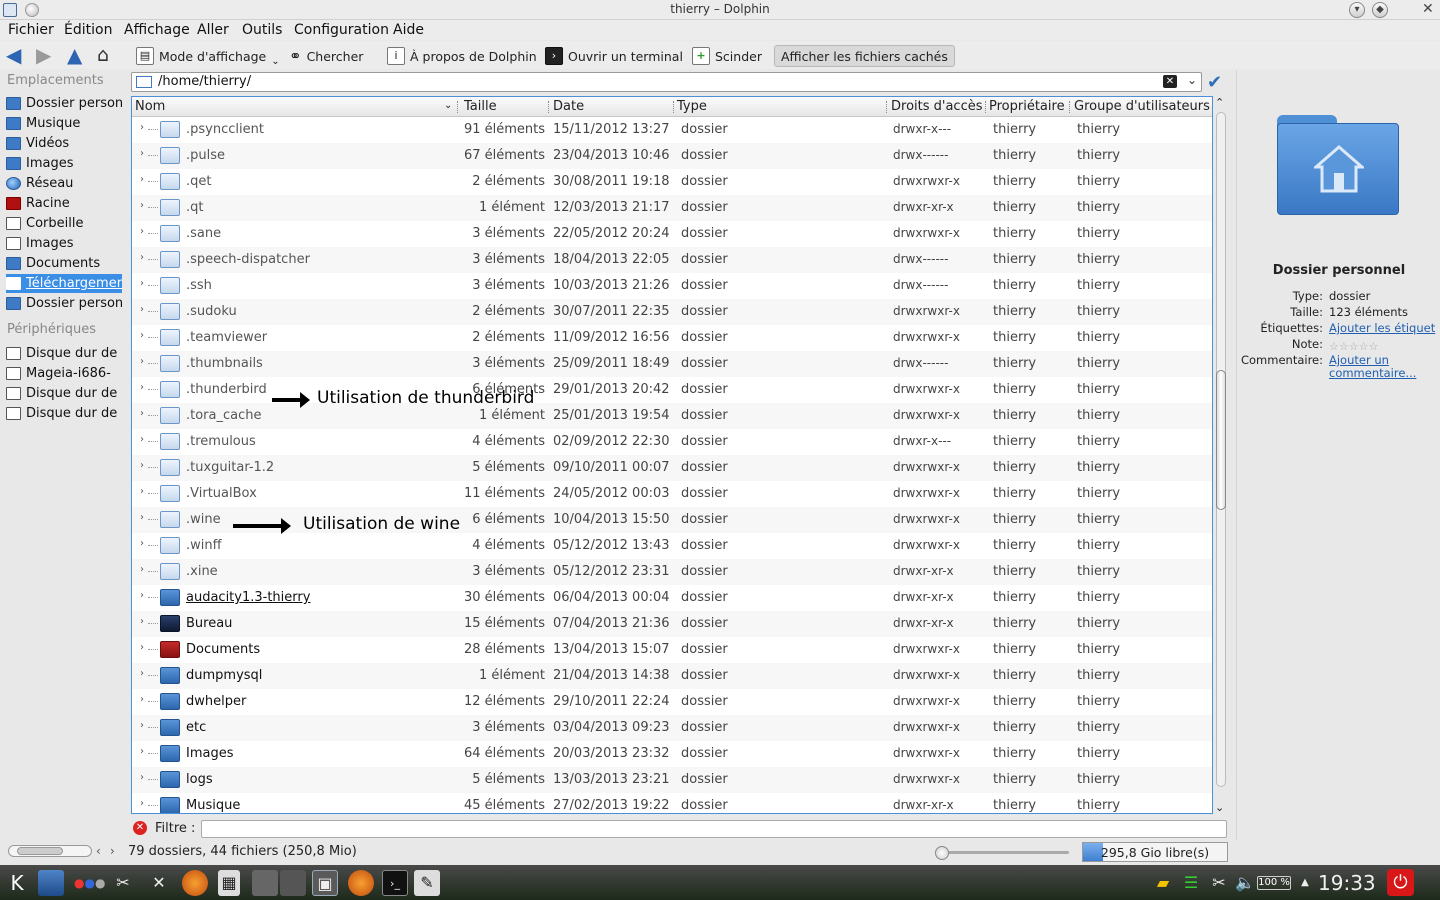 The width and height of the screenshot is (1440, 900). I want to click on battery-indicator: 100 %, so click(1274, 883).